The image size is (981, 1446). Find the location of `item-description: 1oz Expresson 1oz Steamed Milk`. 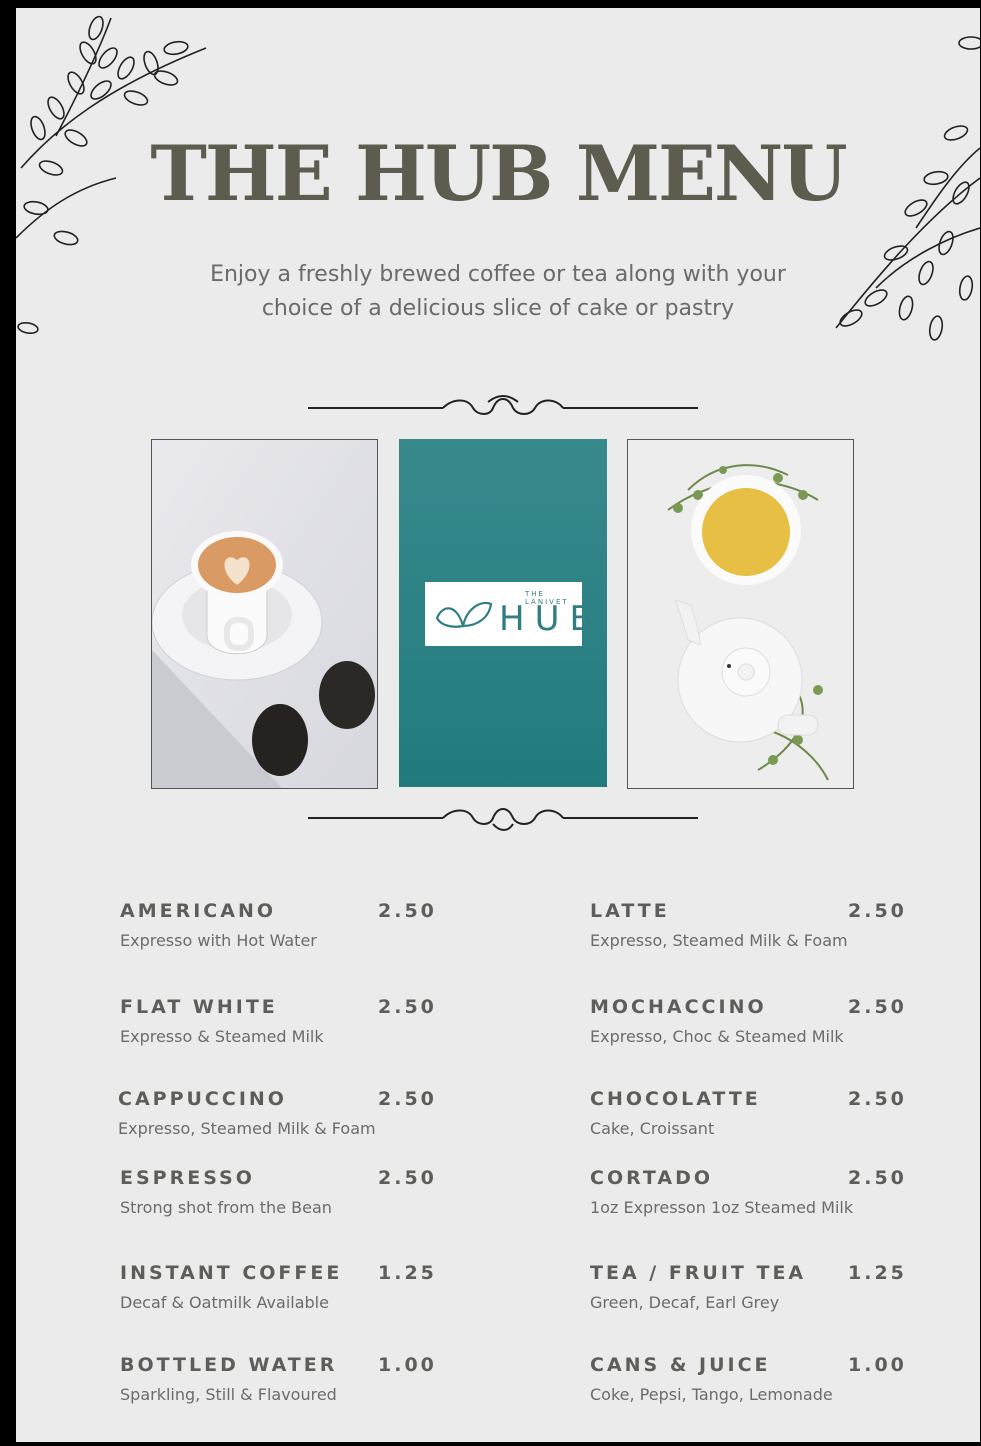

item-description: 1oz Expresson 1oz Steamed Milk is located at coordinates (722, 1207).